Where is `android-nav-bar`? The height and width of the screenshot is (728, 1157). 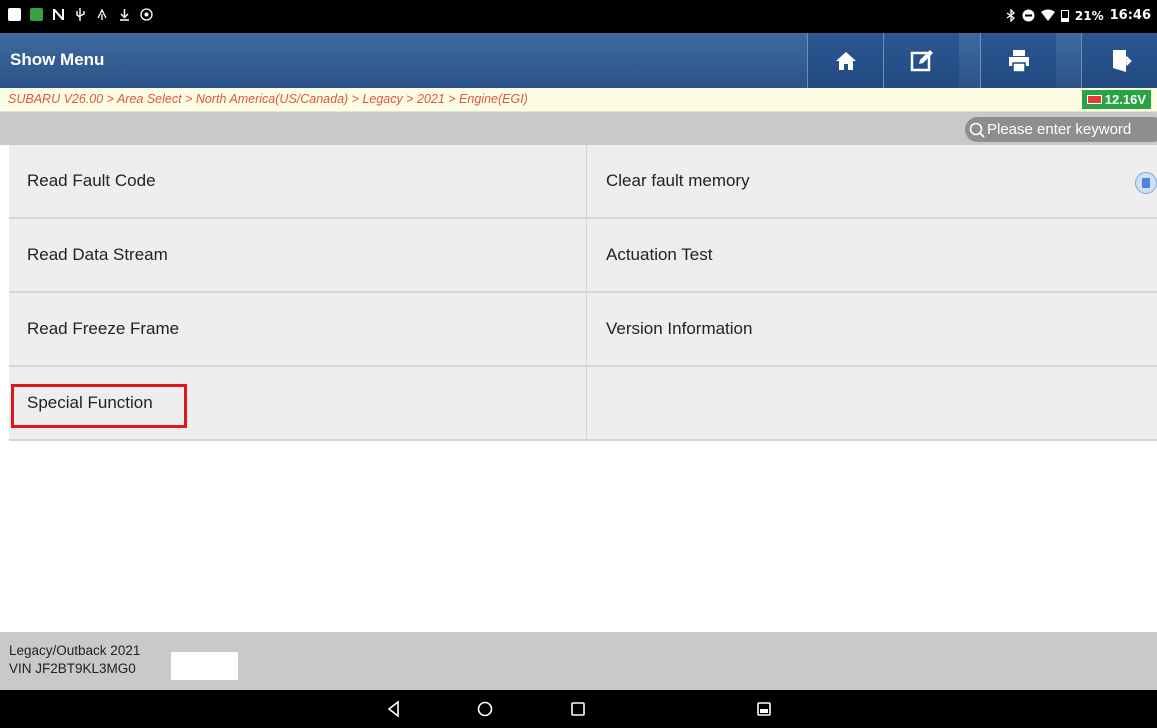
android-nav-bar is located at coordinates (578, 709).